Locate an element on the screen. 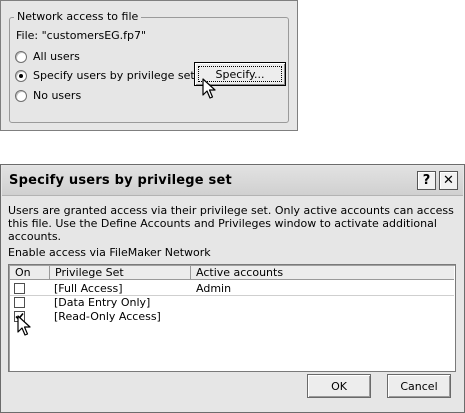  privilege-set-cell: [Full Access] is located at coordinates (88, 288).